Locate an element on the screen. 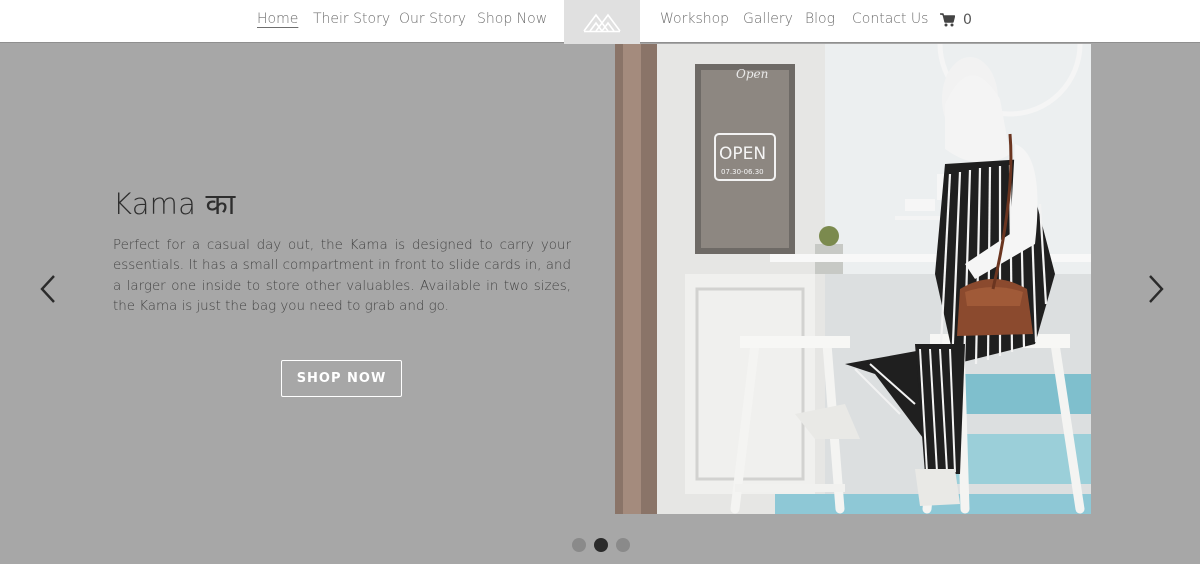  nav-home: Home is located at coordinates (277, 20).